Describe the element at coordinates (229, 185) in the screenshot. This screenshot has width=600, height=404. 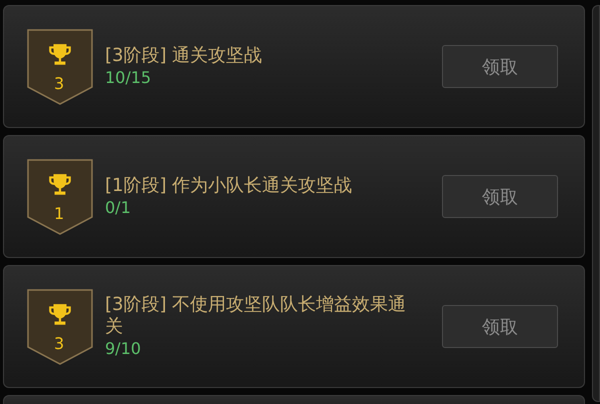
I see `task-title: [1阶段] 作为小队长通关攻坚战` at that location.